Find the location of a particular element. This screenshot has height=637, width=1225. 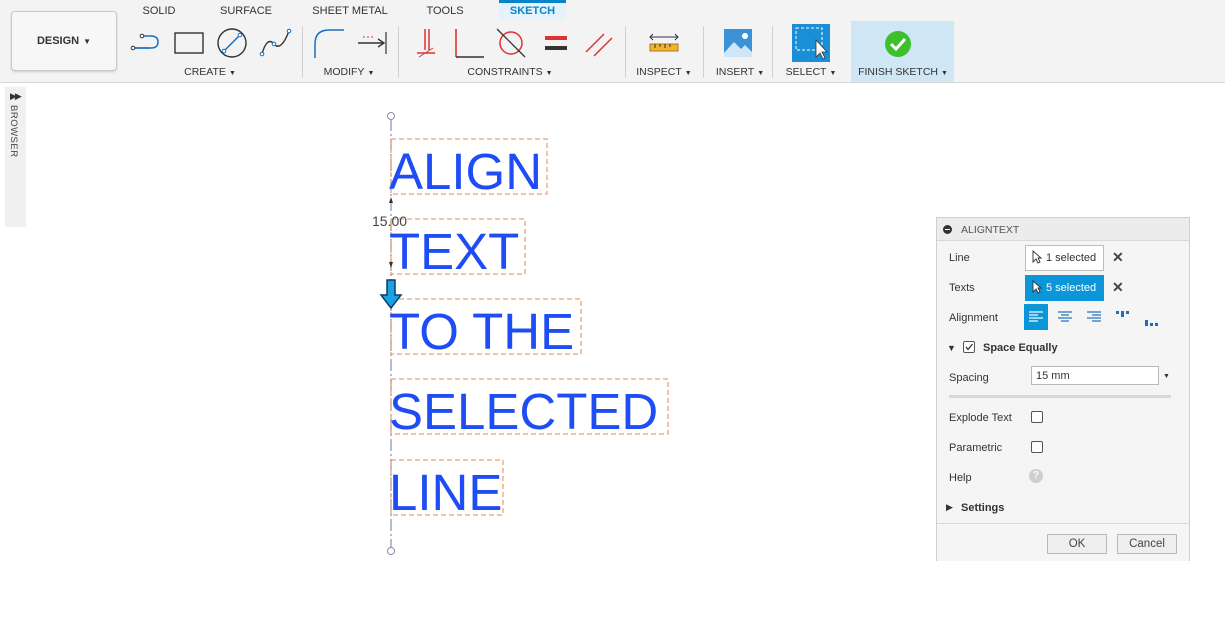

parametric-label: Parametric is located at coordinates (976, 448).